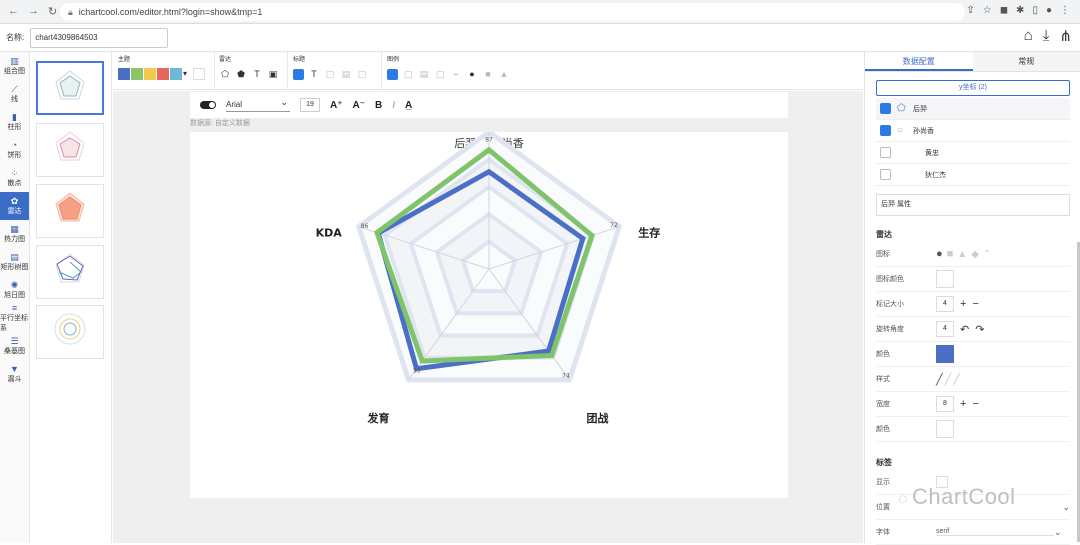 The width and height of the screenshot is (1080, 545). What do you see at coordinates (359, 105) in the screenshot?
I see `font-decrease-icon: A⁻` at bounding box center [359, 105].